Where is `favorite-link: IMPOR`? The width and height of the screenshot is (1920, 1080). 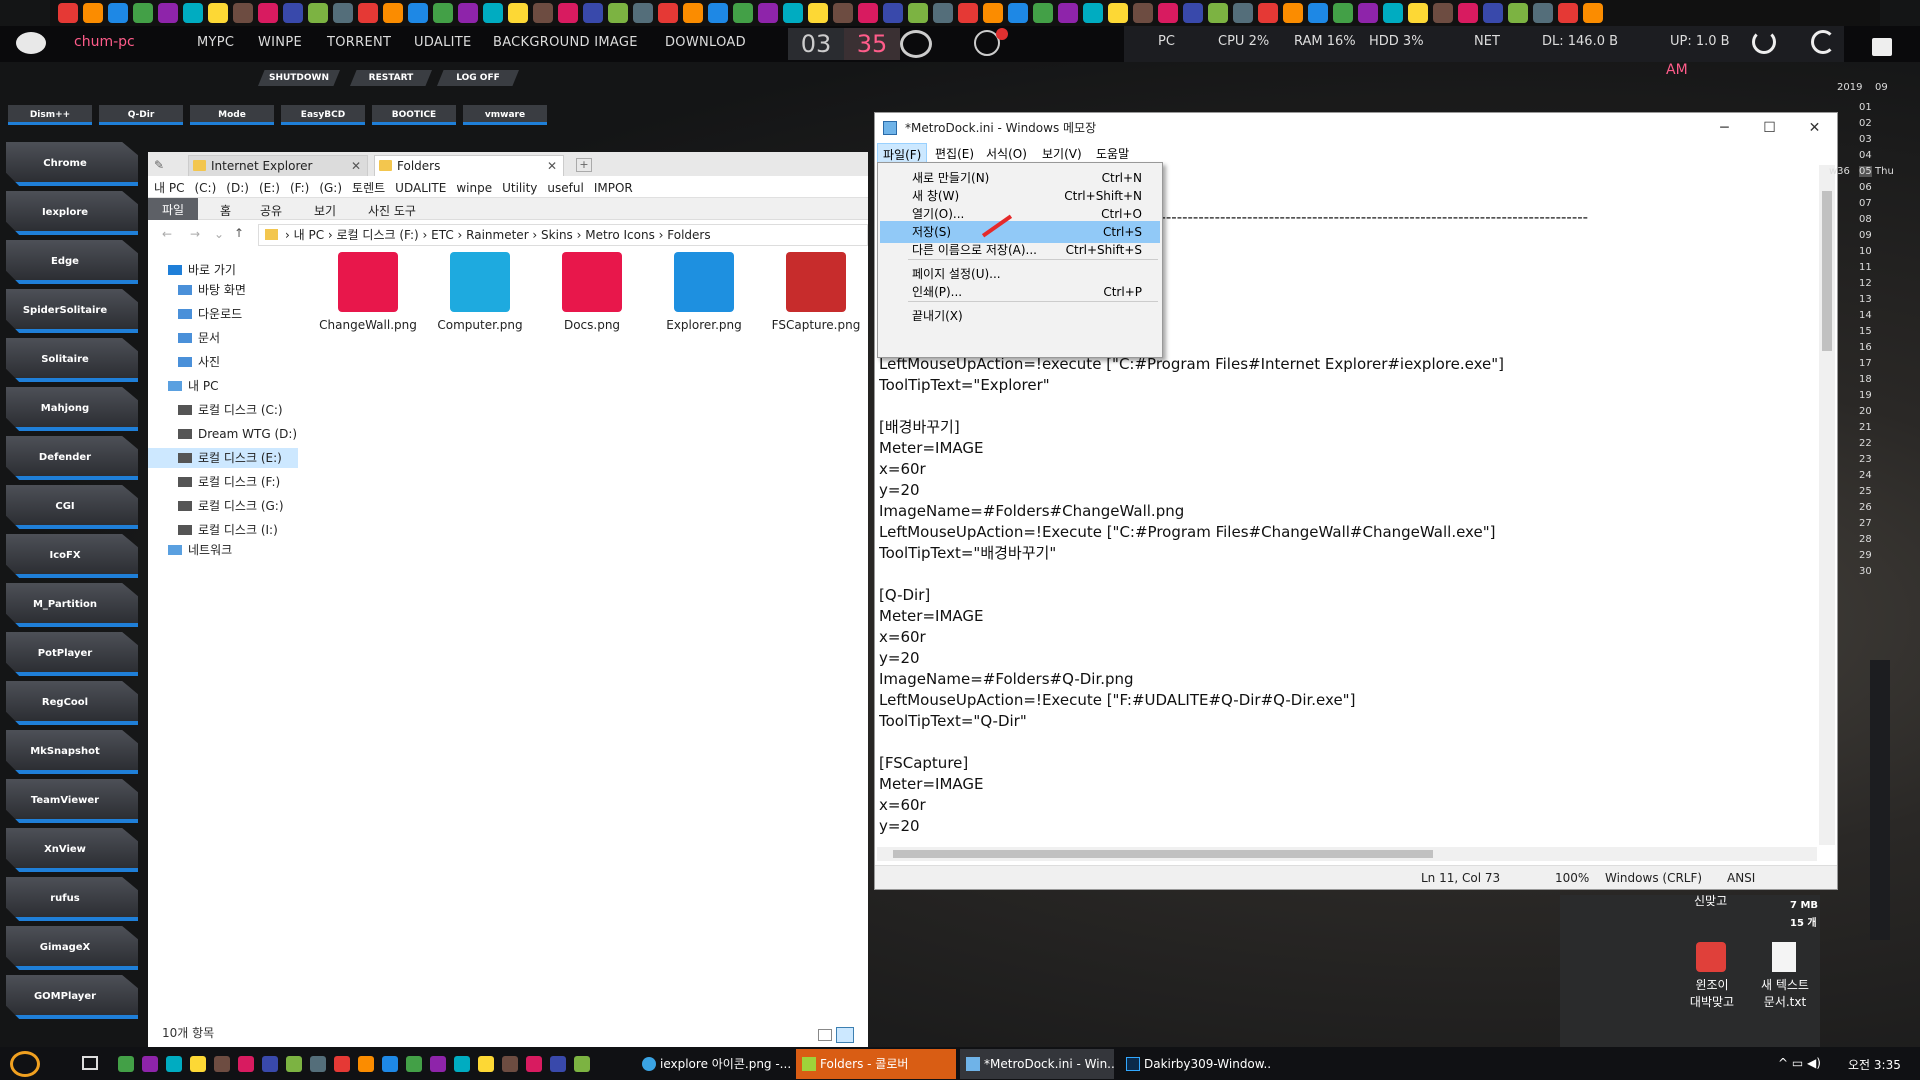
favorite-link: IMPOR is located at coordinates (613, 188).